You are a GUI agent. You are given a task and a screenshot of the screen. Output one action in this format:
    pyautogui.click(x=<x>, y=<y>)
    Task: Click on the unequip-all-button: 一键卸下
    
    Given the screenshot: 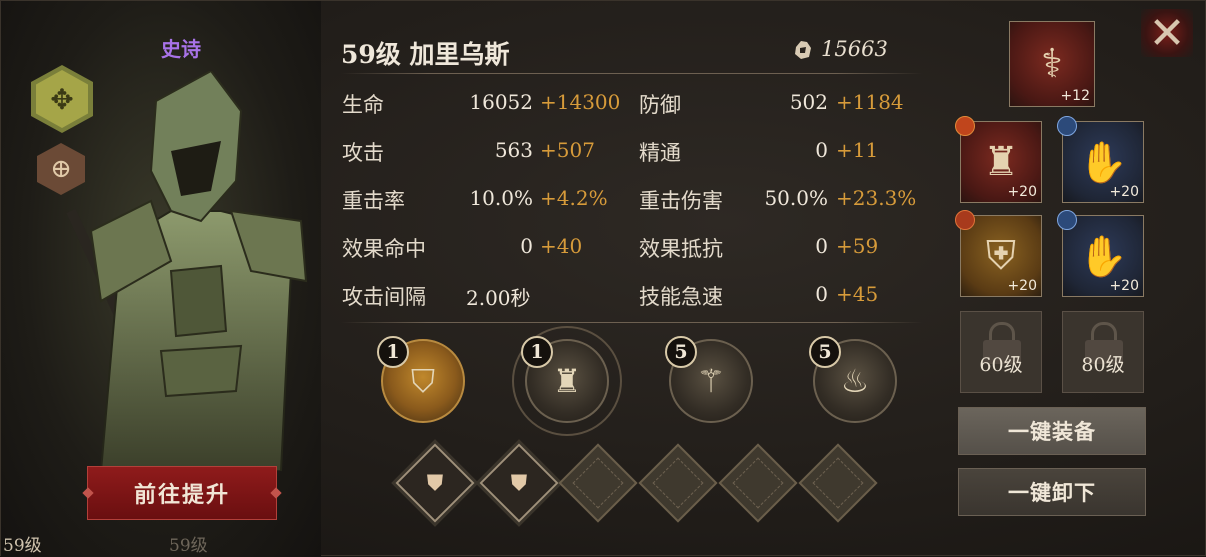 What is the action you would take?
    pyautogui.click(x=1052, y=492)
    